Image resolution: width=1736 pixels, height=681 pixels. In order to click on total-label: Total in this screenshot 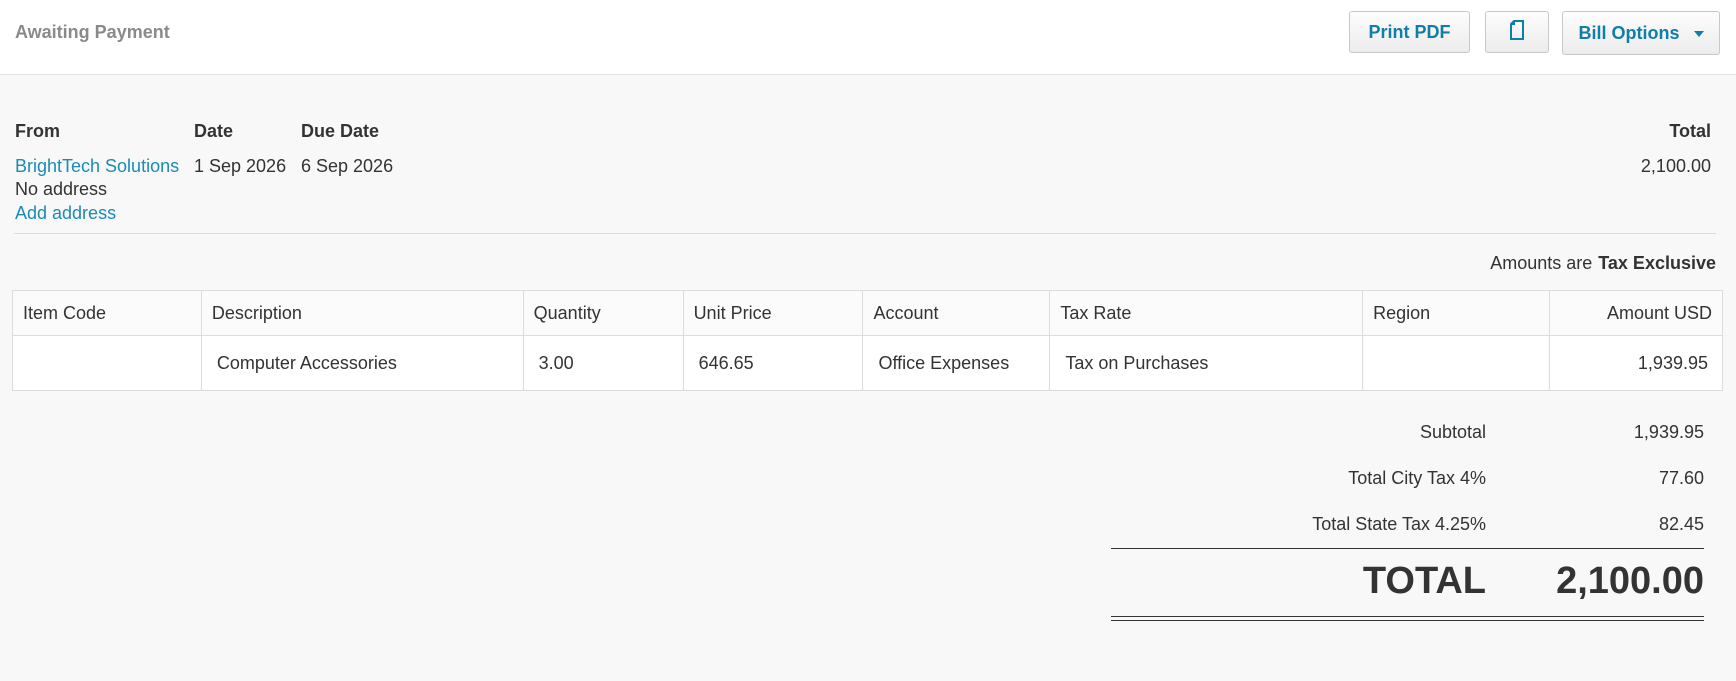, I will do `click(1690, 131)`.